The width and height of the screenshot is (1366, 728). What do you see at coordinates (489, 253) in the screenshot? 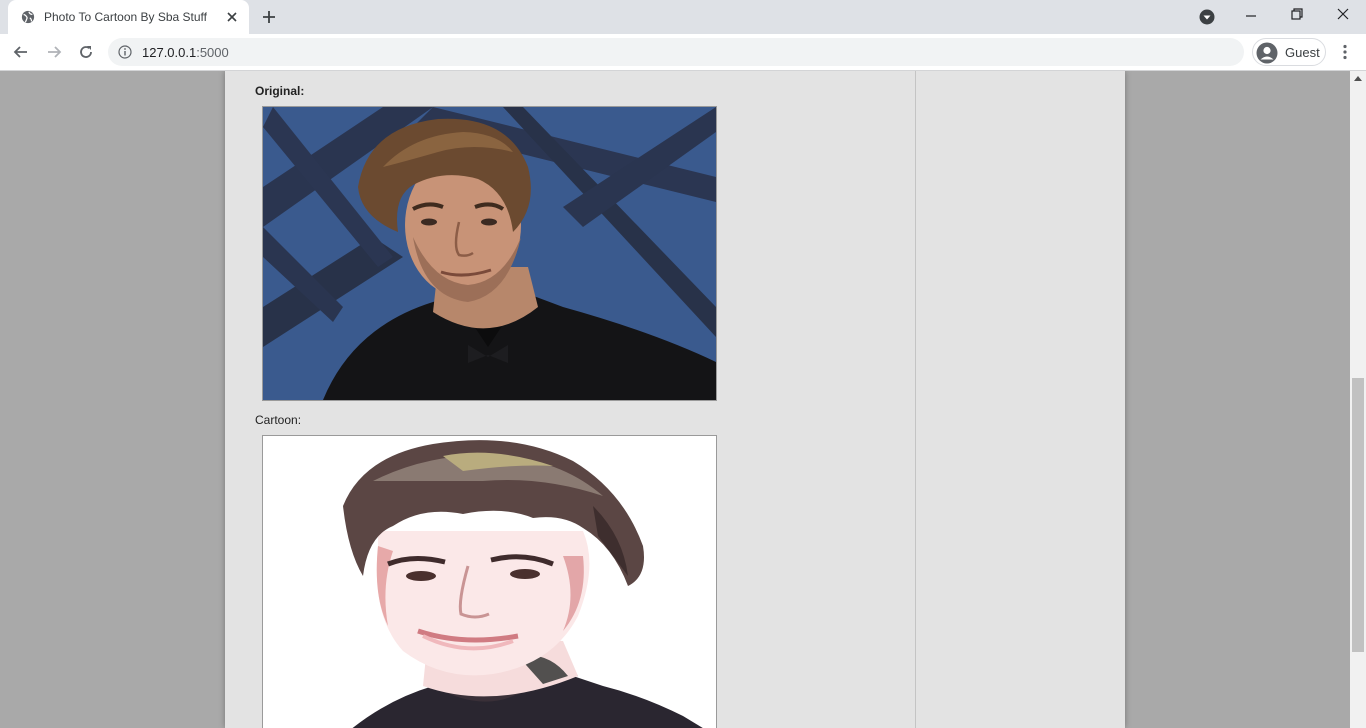
I see `original-photo` at bounding box center [489, 253].